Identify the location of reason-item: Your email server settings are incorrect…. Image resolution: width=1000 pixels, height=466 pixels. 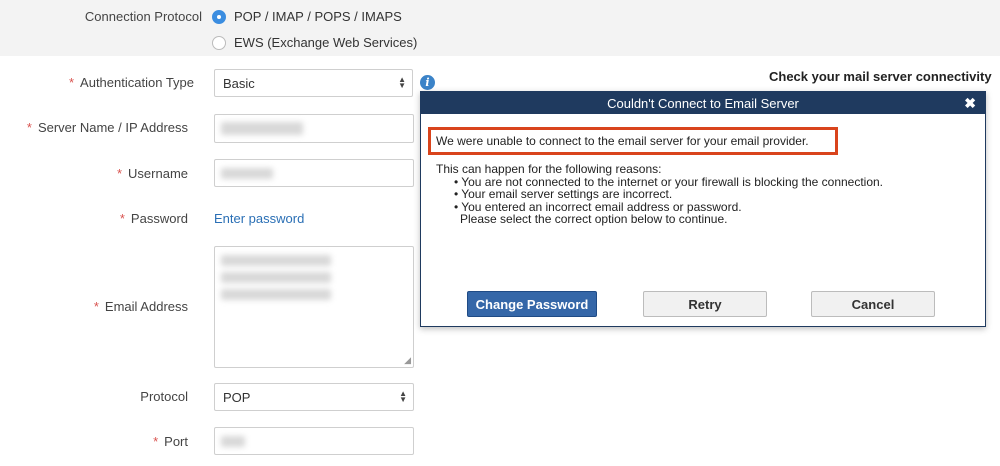
(659, 194).